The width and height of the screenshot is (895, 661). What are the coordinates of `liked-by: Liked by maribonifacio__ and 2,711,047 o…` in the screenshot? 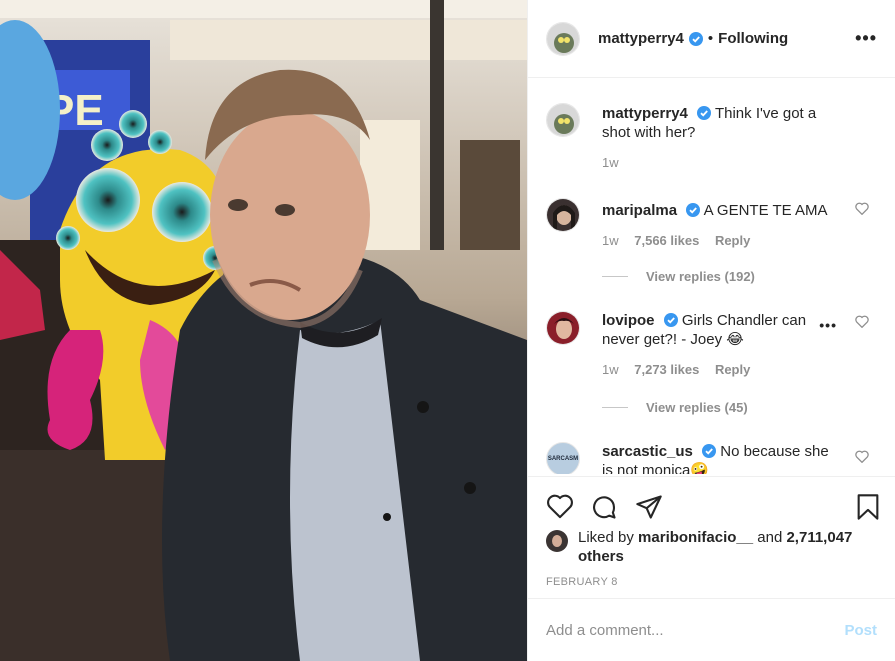 It's located at (711, 547).